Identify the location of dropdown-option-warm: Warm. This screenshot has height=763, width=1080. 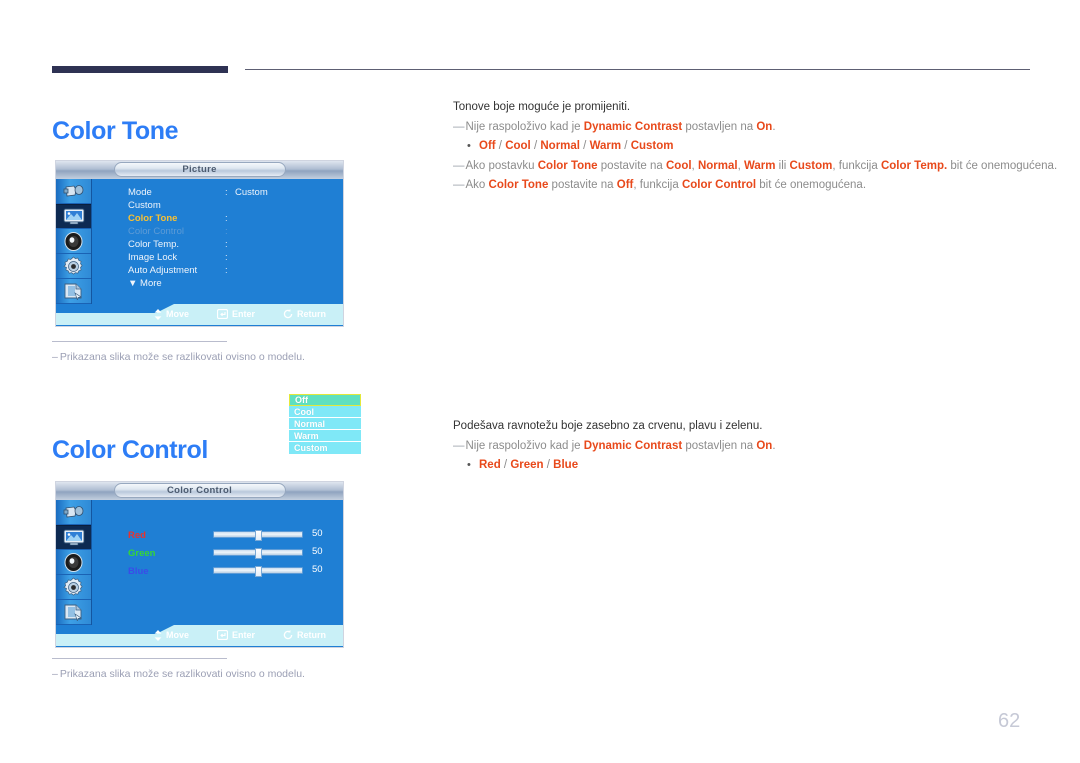
(325, 436).